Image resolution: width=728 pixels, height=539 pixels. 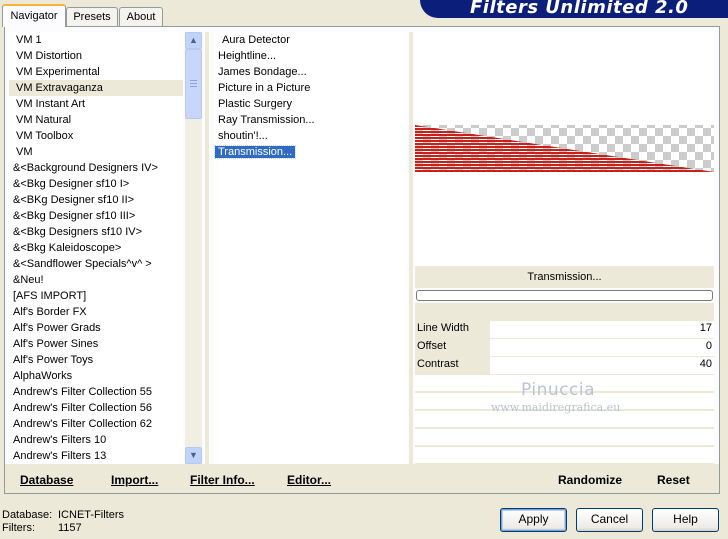 What do you see at coordinates (96, 40) in the screenshot?
I see `category-item: VM 1` at bounding box center [96, 40].